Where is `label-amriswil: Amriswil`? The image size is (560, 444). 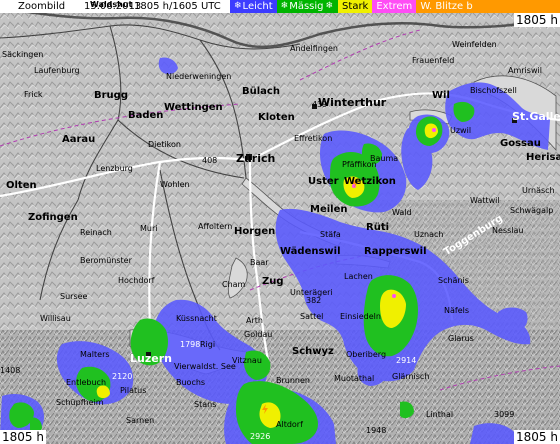
label-amriswil: Amriswil is located at coordinates (525, 70).